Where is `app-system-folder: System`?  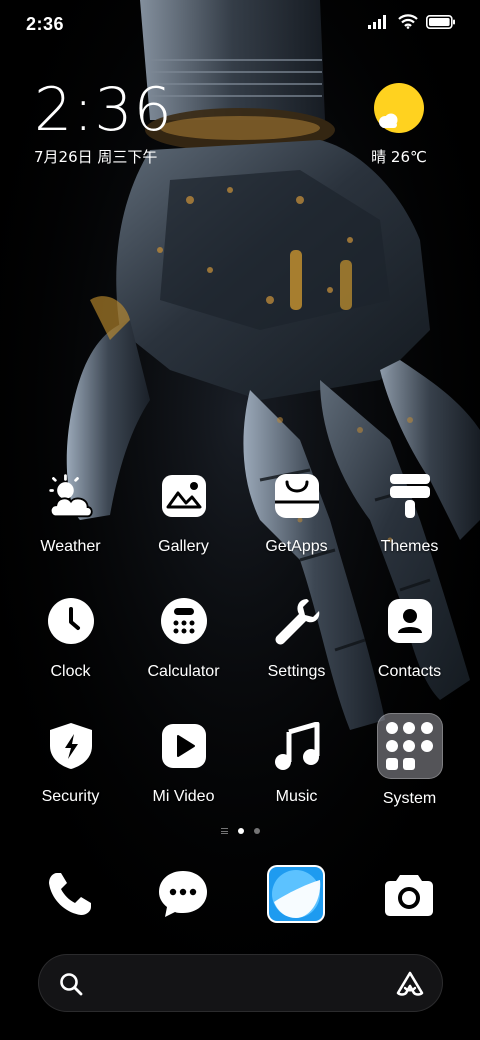
app-system-folder: System is located at coordinates (409, 760).